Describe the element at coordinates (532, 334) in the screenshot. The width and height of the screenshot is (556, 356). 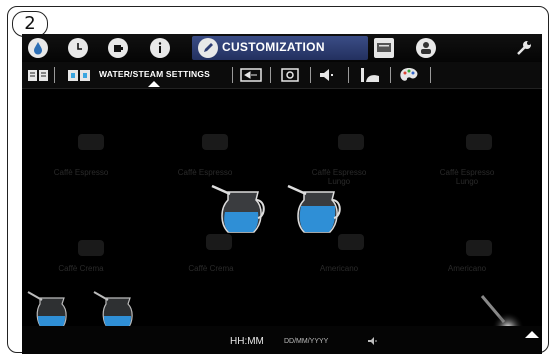
I see `scroll-up-arrow-icon` at that location.